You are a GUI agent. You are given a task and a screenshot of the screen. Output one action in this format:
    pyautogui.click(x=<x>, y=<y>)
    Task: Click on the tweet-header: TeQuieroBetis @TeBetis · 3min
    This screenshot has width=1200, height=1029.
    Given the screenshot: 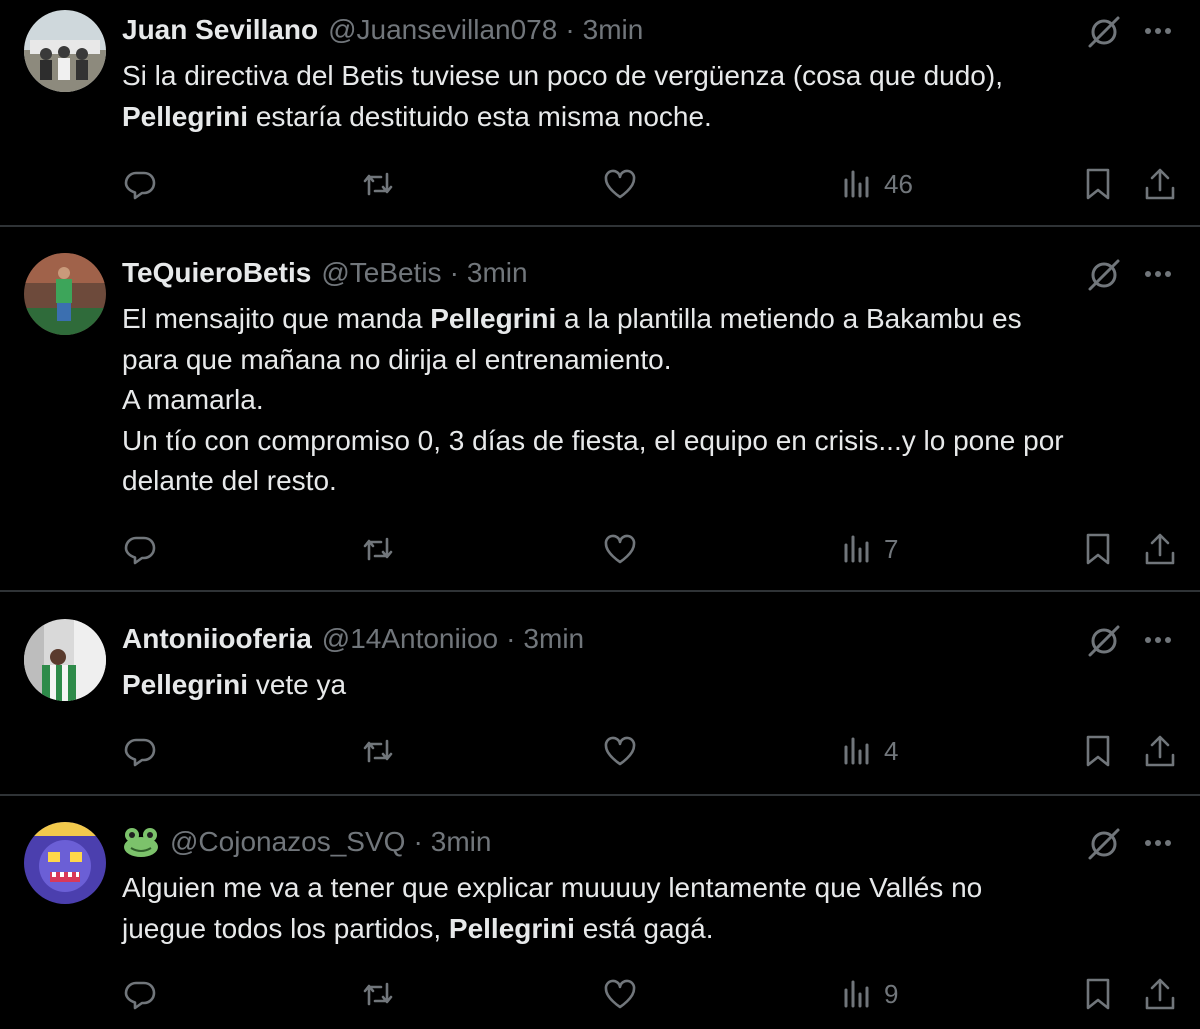 What is the action you would take?
    pyautogui.click(x=325, y=273)
    